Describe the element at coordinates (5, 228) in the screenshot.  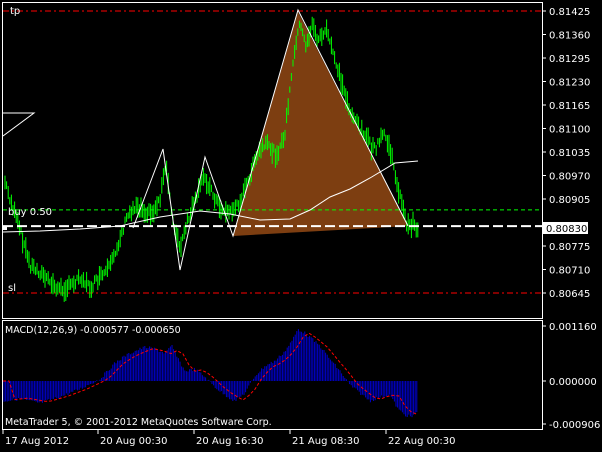
I see `bid-left-marker` at that location.